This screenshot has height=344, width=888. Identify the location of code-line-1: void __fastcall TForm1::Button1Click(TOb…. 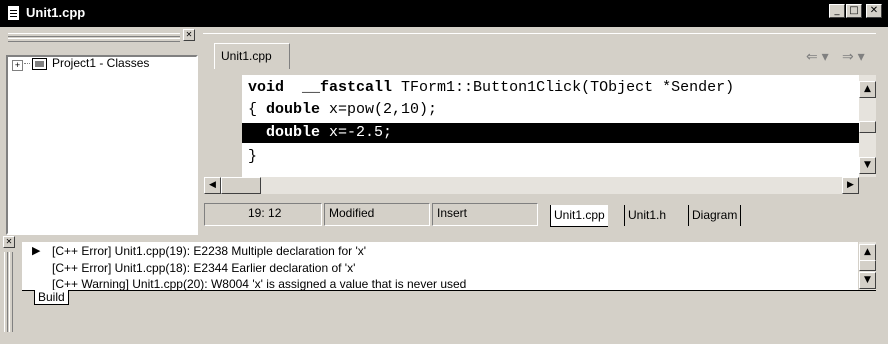
(491, 87).